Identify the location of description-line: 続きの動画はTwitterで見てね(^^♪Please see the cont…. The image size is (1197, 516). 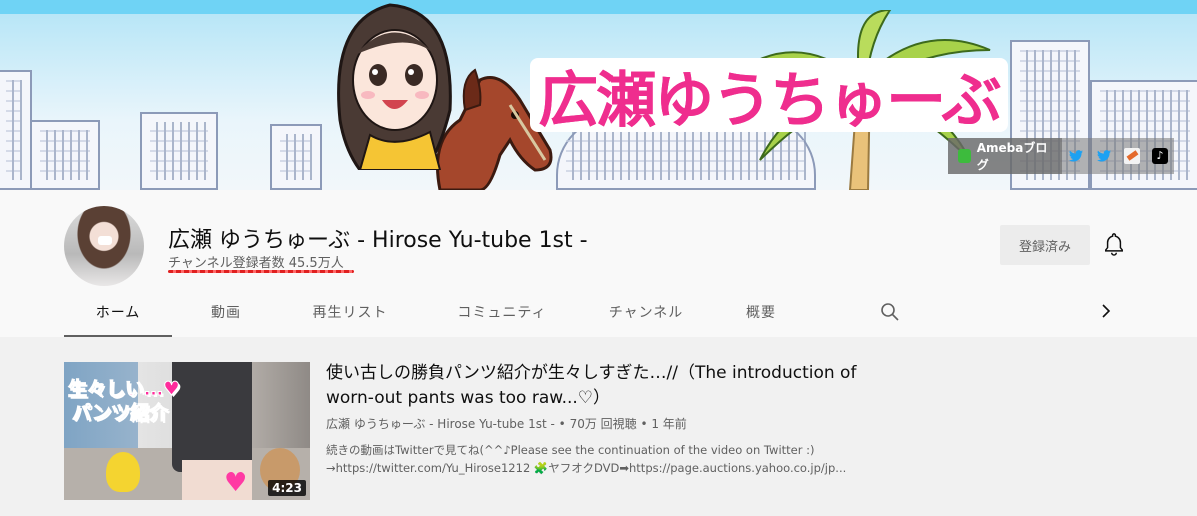
(570, 450).